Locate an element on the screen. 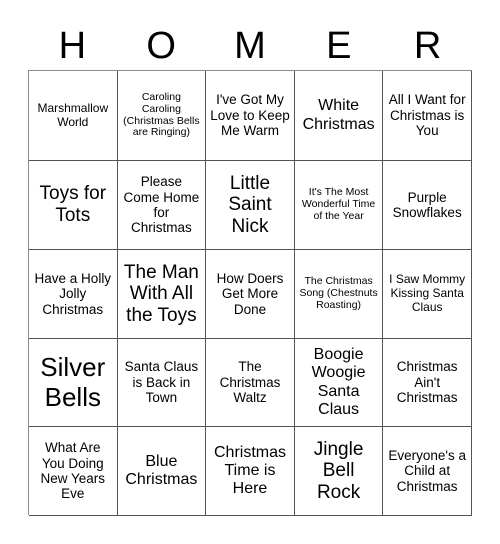 The width and height of the screenshot is (500, 544). bingo-cell-r4c2: Santa Claus is Back in Town is located at coordinates (162, 383).